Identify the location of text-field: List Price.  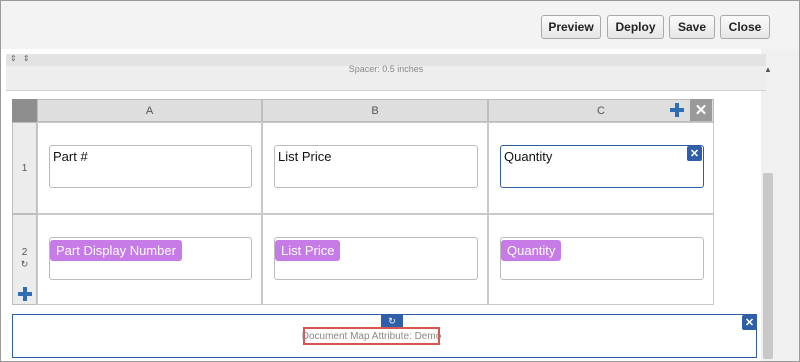
(376, 166).